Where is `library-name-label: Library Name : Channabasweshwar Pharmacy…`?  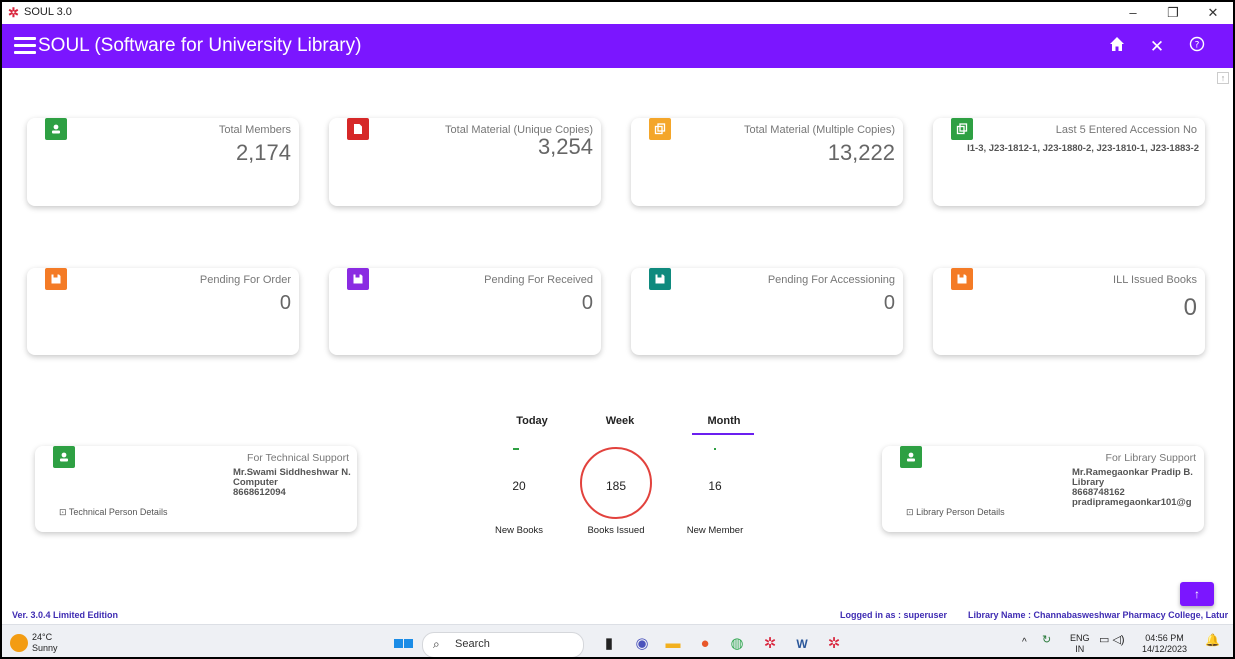 library-name-label: Library Name : Channabasweshwar Pharmacy… is located at coordinates (1098, 615).